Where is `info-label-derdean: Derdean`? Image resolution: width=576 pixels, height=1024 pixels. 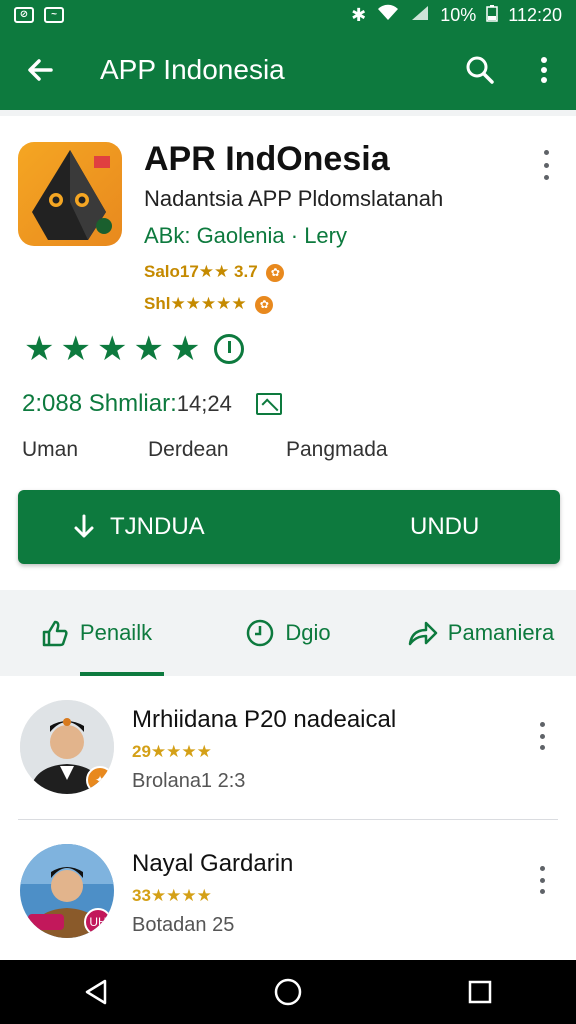 info-label-derdean: Derdean is located at coordinates (188, 449).